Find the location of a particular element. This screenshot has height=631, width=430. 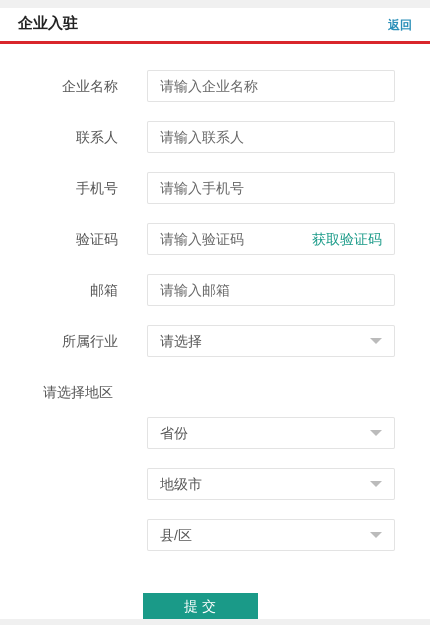

field-label: 手机号 is located at coordinates (96, 188).